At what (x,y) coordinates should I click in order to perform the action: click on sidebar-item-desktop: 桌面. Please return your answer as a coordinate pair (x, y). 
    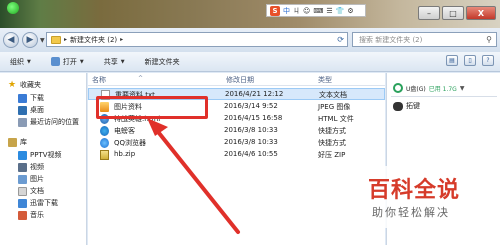
    Looking at the image, I should click on (31, 110).